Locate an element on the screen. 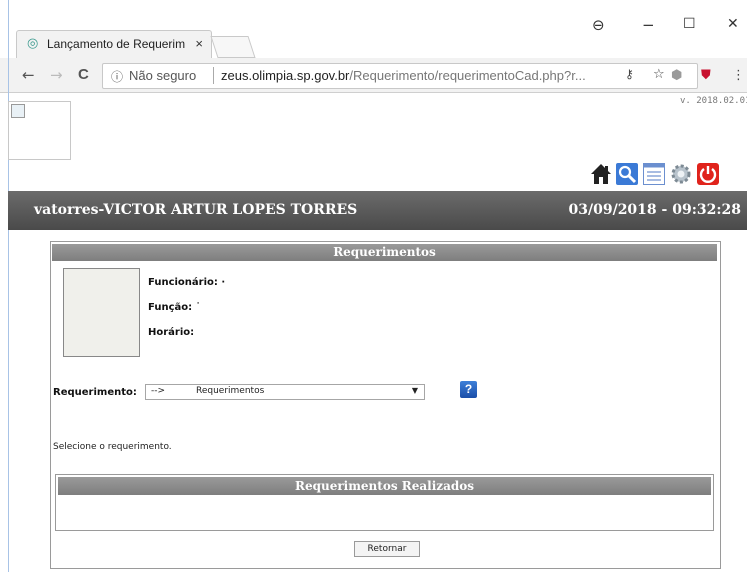 This screenshot has height=572, width=747. search-icon is located at coordinates (627, 174).